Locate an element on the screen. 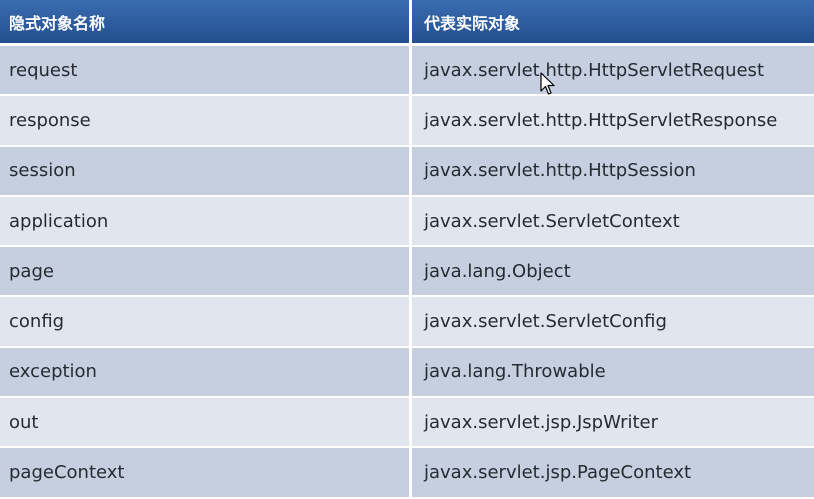 The height and width of the screenshot is (499, 814). table-row-type: javax.servlet.http.HttpServletRequest is located at coordinates (613, 71).